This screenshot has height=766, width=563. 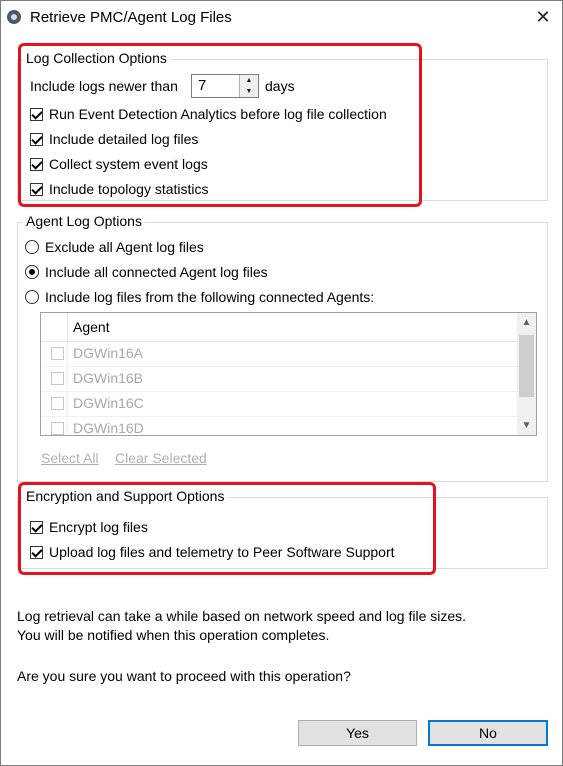 I want to click on radio-label: Exclude all Agent log files, so click(x=124, y=247).